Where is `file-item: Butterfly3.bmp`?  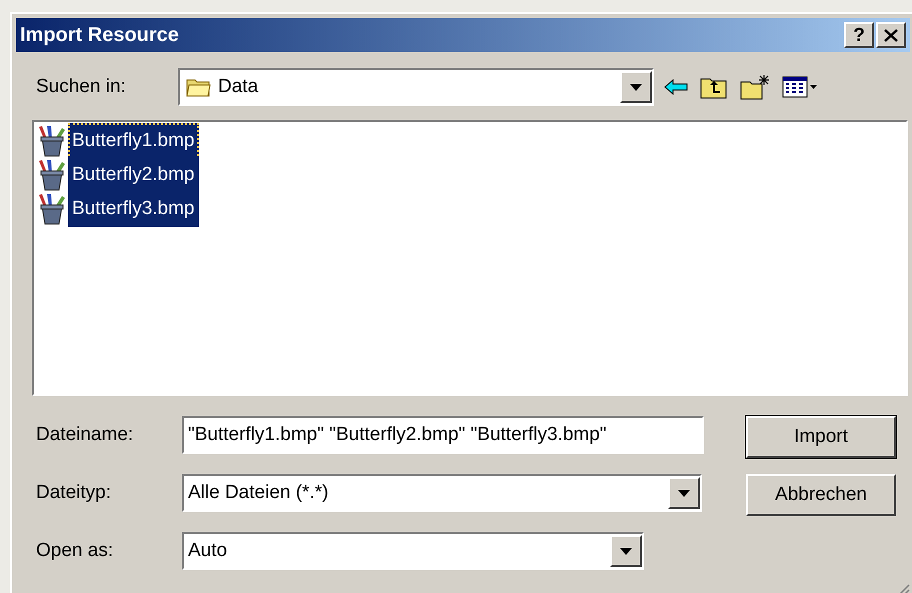 file-item: Butterfly3.bmp is located at coordinates (133, 209).